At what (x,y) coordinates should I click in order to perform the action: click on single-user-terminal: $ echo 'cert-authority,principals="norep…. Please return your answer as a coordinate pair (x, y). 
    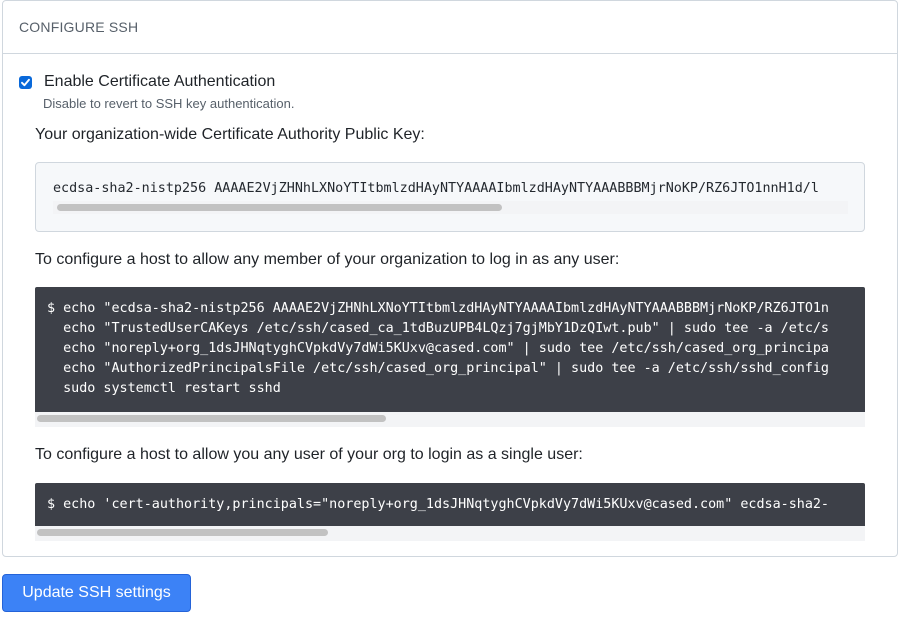
    Looking at the image, I should click on (450, 512).